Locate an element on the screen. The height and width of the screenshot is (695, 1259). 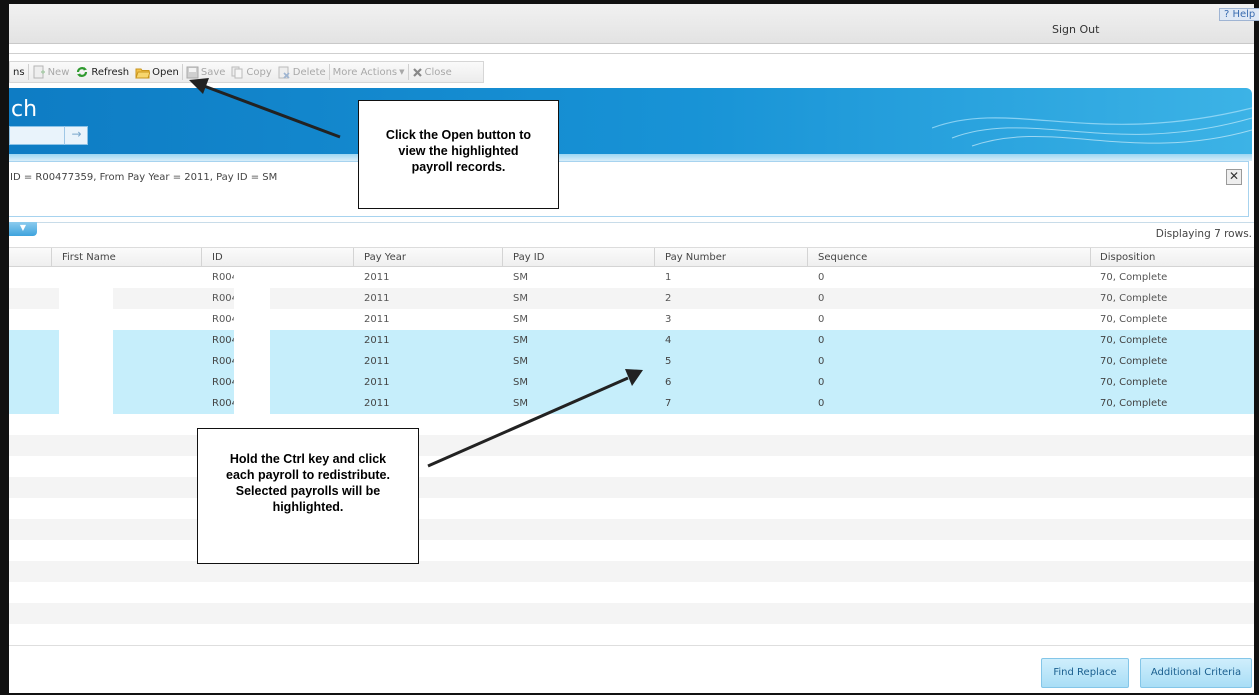
arrow-to-open-button is located at coordinates (272, 111).